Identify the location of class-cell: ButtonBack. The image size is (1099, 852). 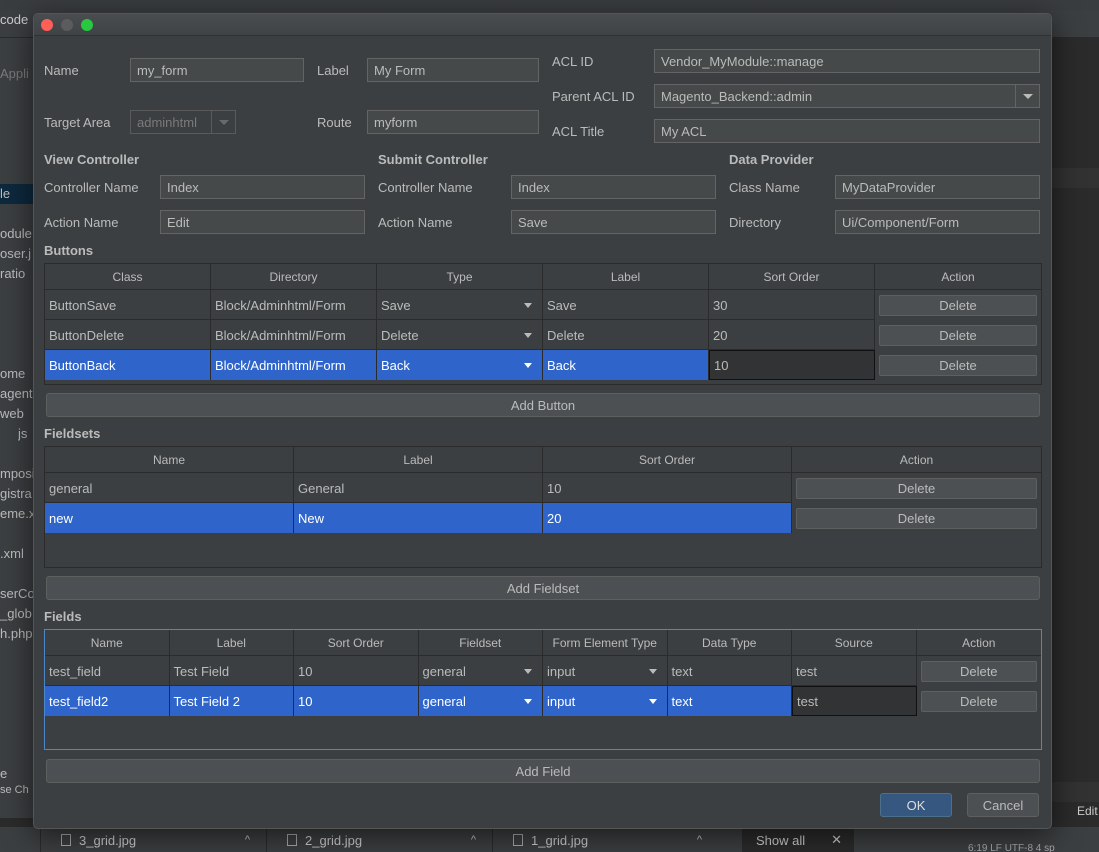
(128, 365).